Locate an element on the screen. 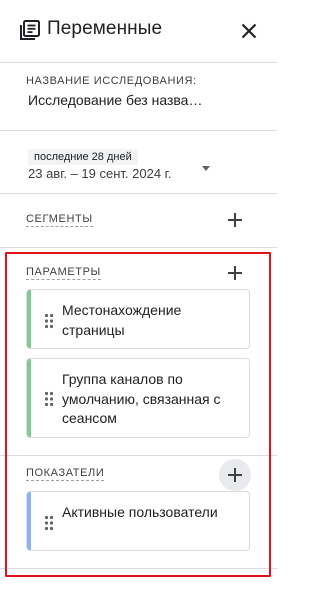  date-range-text: 23 авг. – 19 сент. 2024 г. is located at coordinates (99, 173).